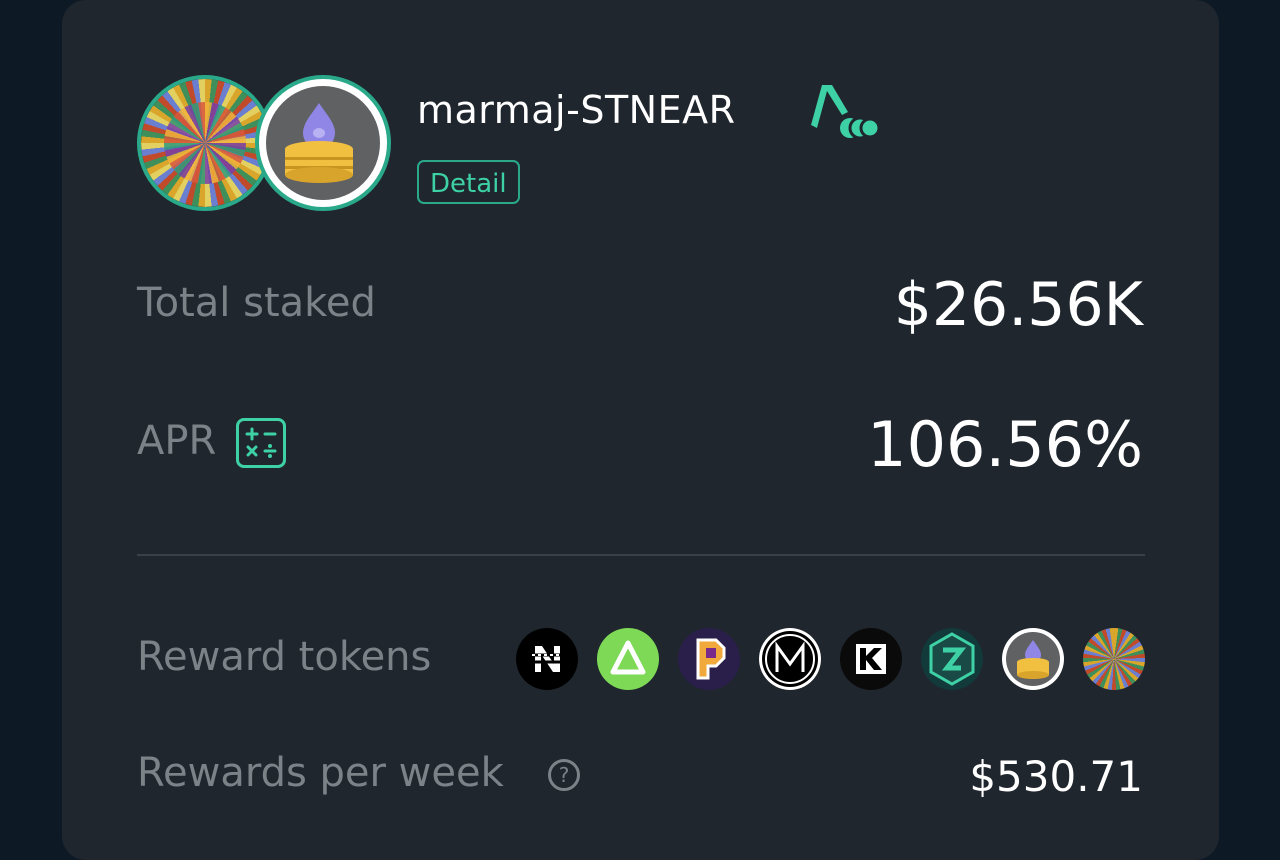  Describe the element at coordinates (547, 659) in the screenshot. I see `near-token-icon` at that location.